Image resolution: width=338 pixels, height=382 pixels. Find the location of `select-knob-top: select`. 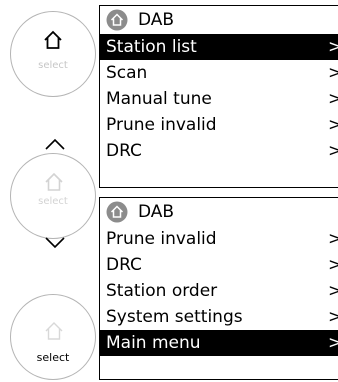

select-knob-top: select is located at coordinates (53, 54).